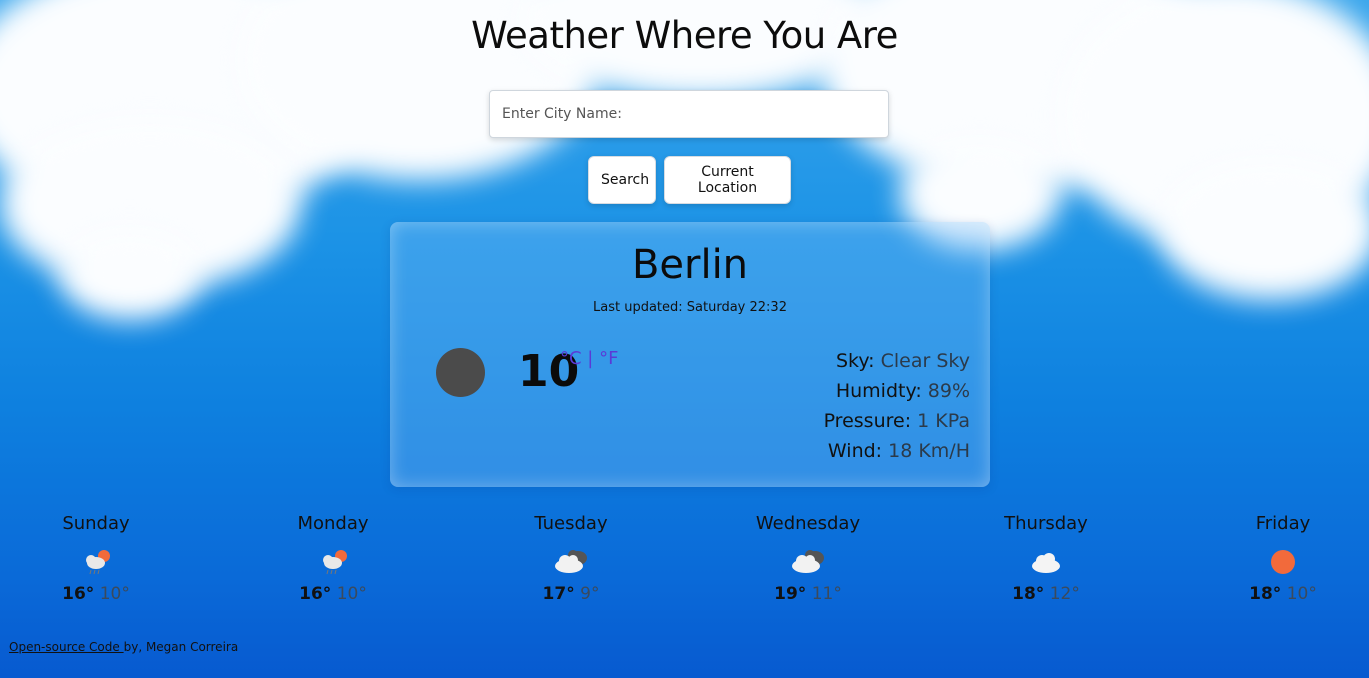  I want to click on page-title: Weather Where You Are, so click(684, 35).